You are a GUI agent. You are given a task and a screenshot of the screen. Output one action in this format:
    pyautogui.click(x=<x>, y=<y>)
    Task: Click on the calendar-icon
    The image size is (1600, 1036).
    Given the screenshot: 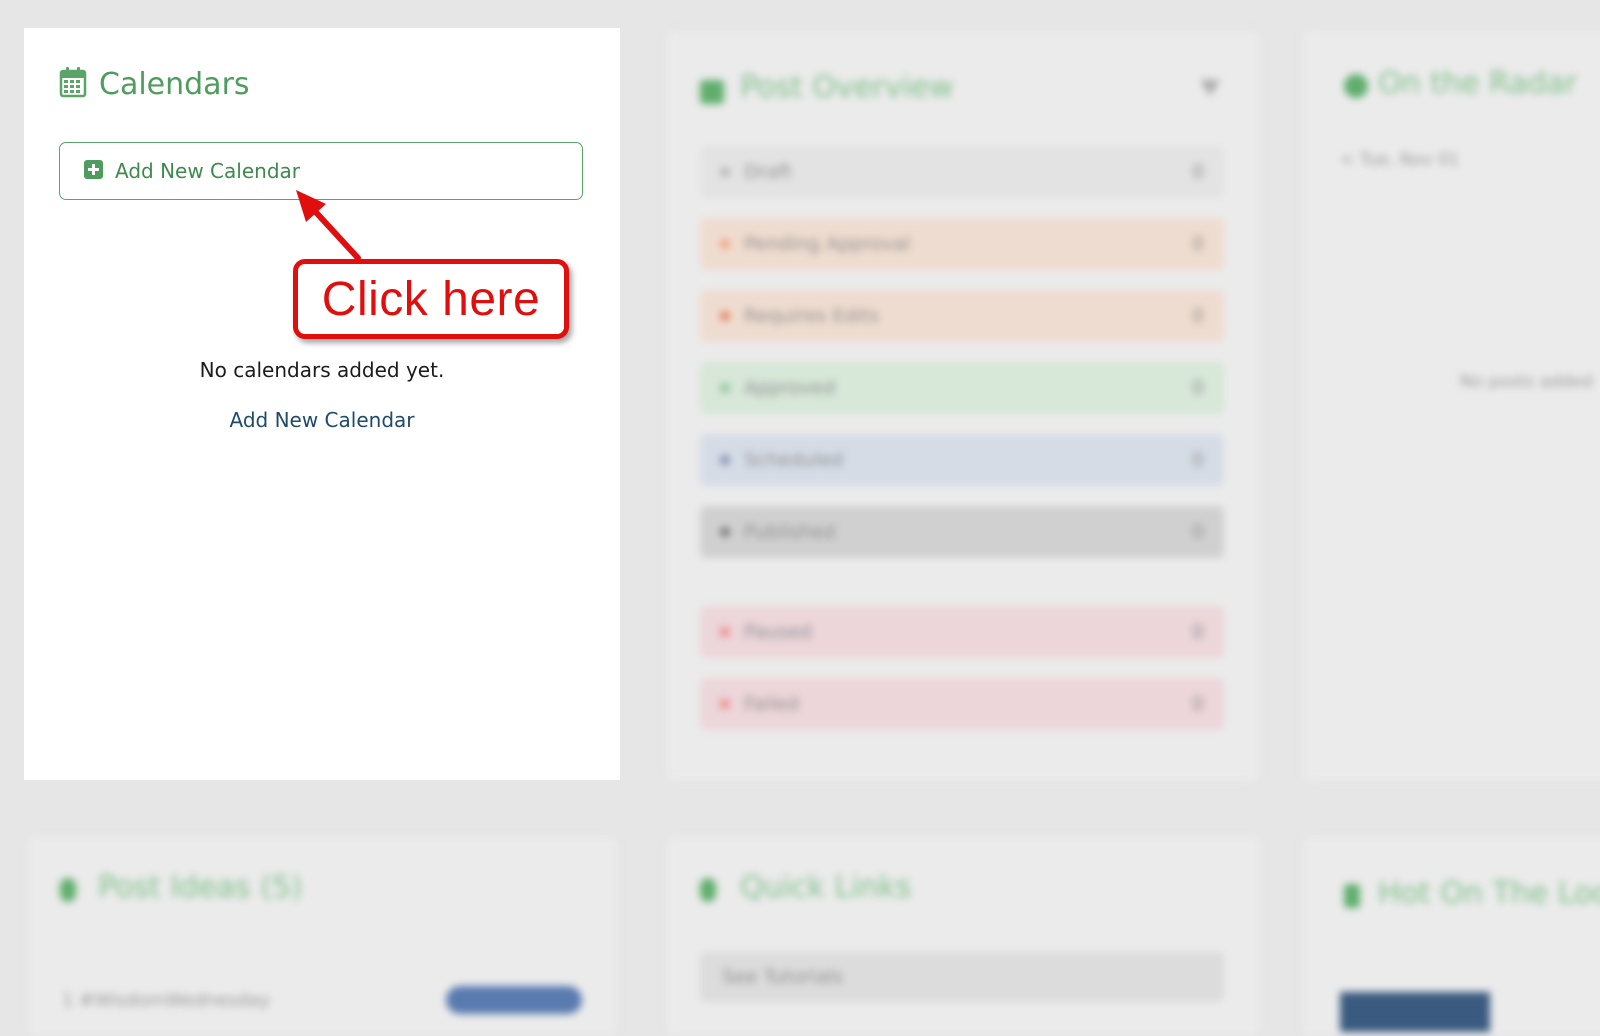 What is the action you would take?
    pyautogui.click(x=73, y=84)
    